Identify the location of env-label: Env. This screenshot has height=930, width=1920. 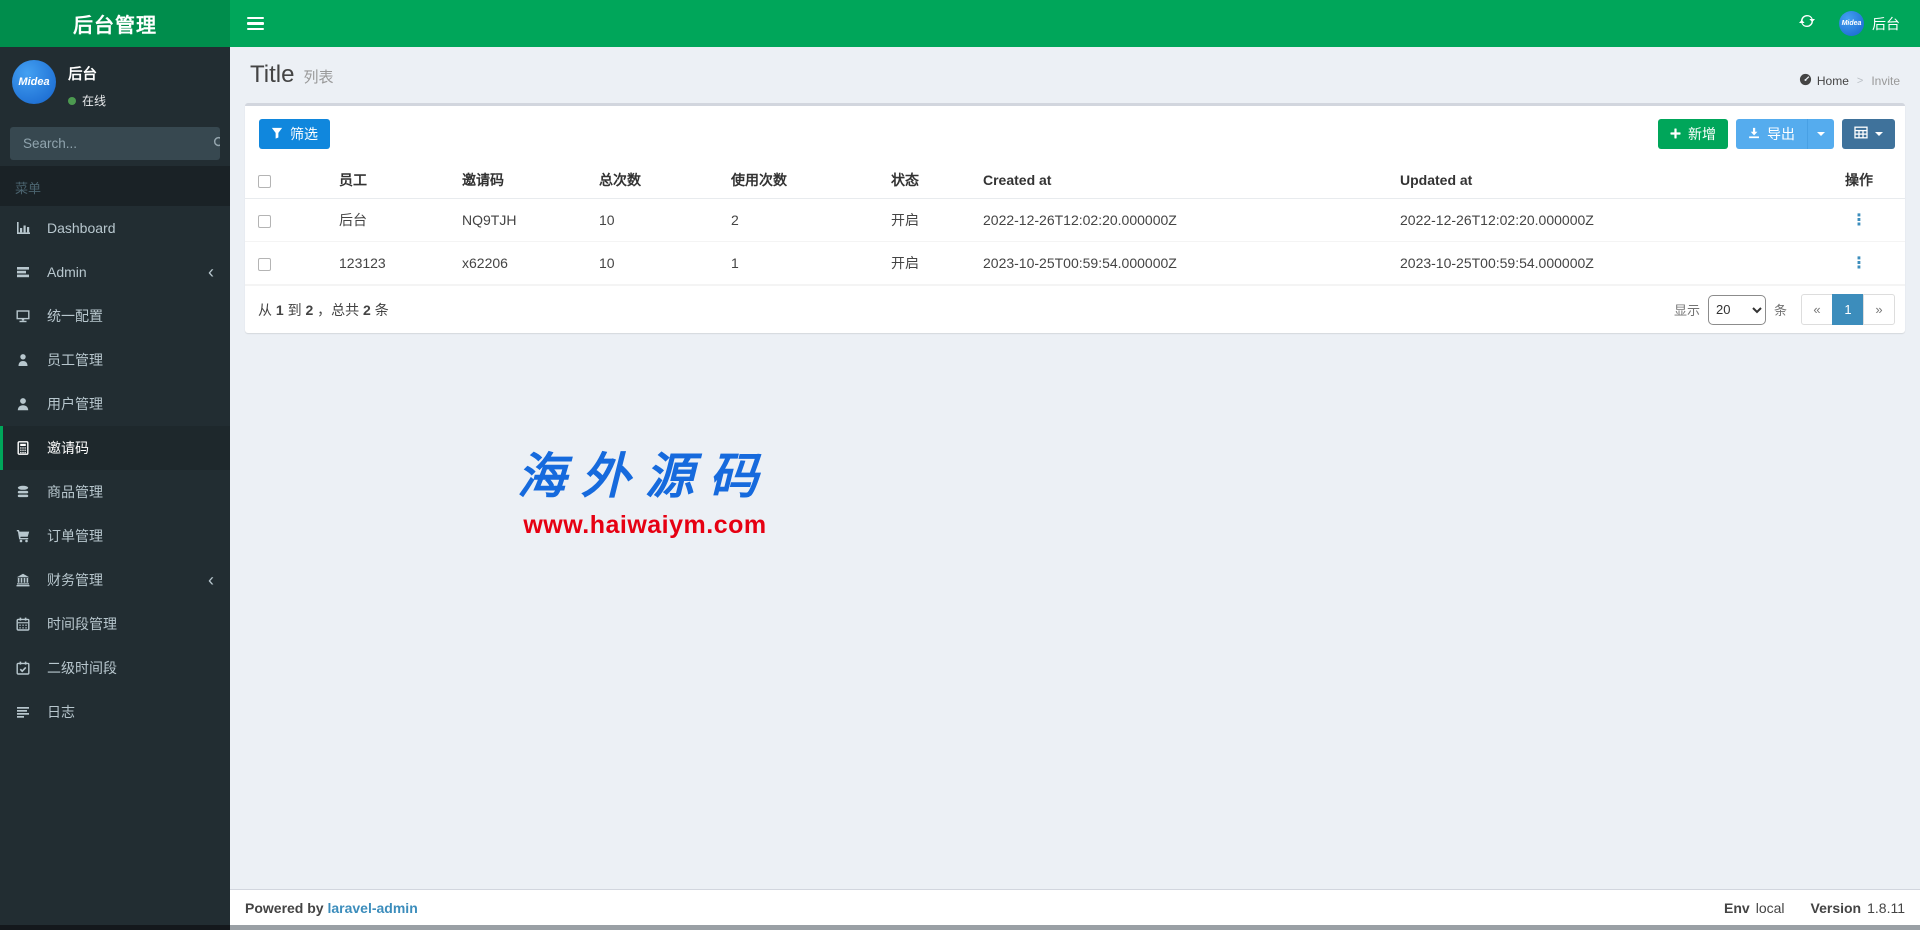
(1737, 907).